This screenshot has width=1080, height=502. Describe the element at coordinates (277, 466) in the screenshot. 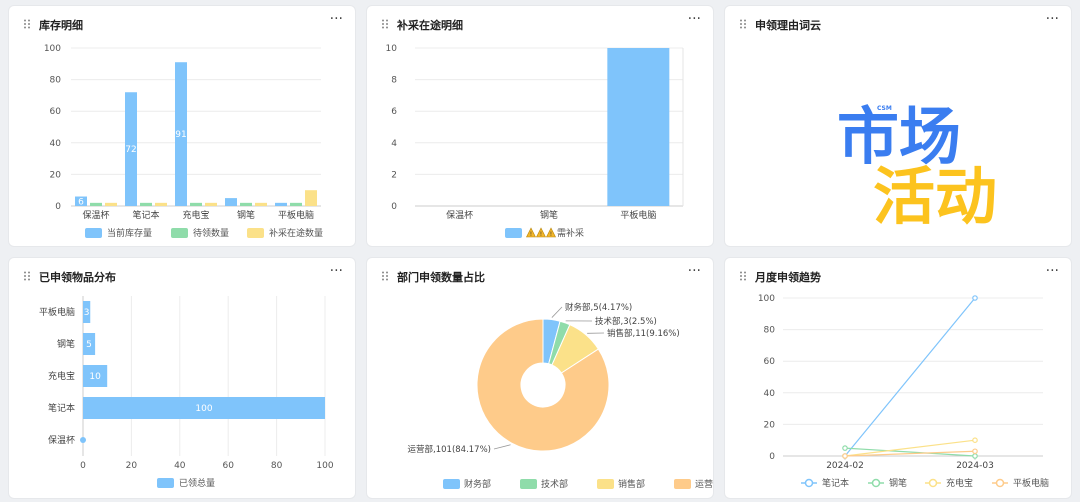

I see `x-tick-label: 80` at that location.